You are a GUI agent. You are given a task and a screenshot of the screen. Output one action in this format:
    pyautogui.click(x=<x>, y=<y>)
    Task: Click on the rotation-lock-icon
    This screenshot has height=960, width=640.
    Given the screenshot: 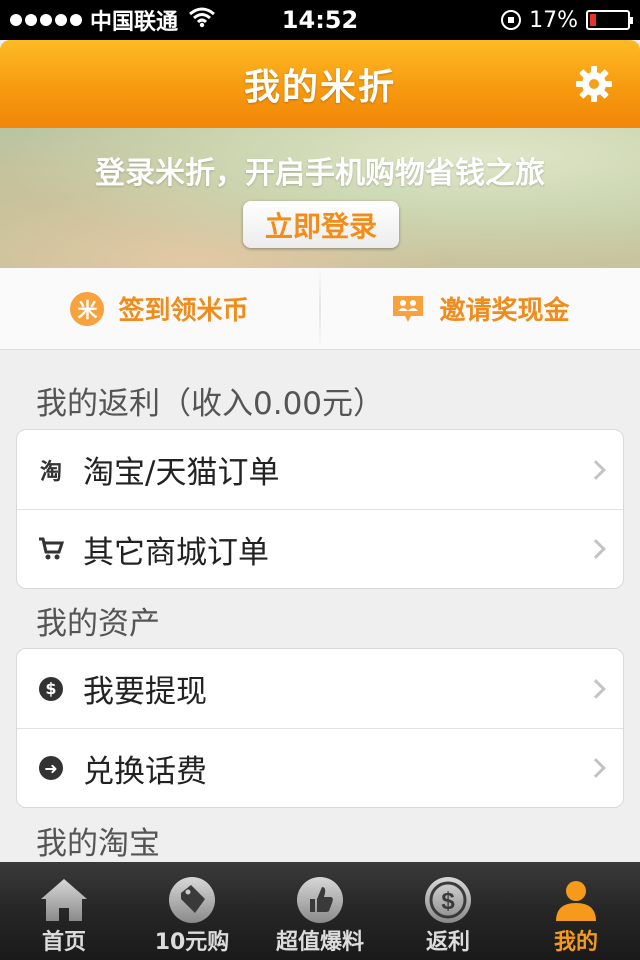 What is the action you would take?
    pyautogui.click(x=511, y=20)
    